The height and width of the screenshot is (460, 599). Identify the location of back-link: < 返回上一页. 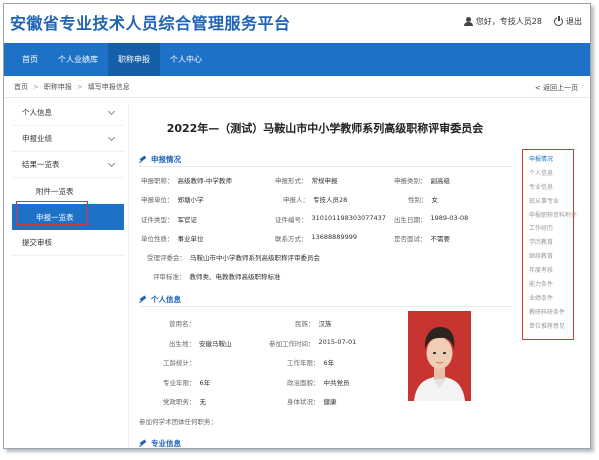
(556, 88).